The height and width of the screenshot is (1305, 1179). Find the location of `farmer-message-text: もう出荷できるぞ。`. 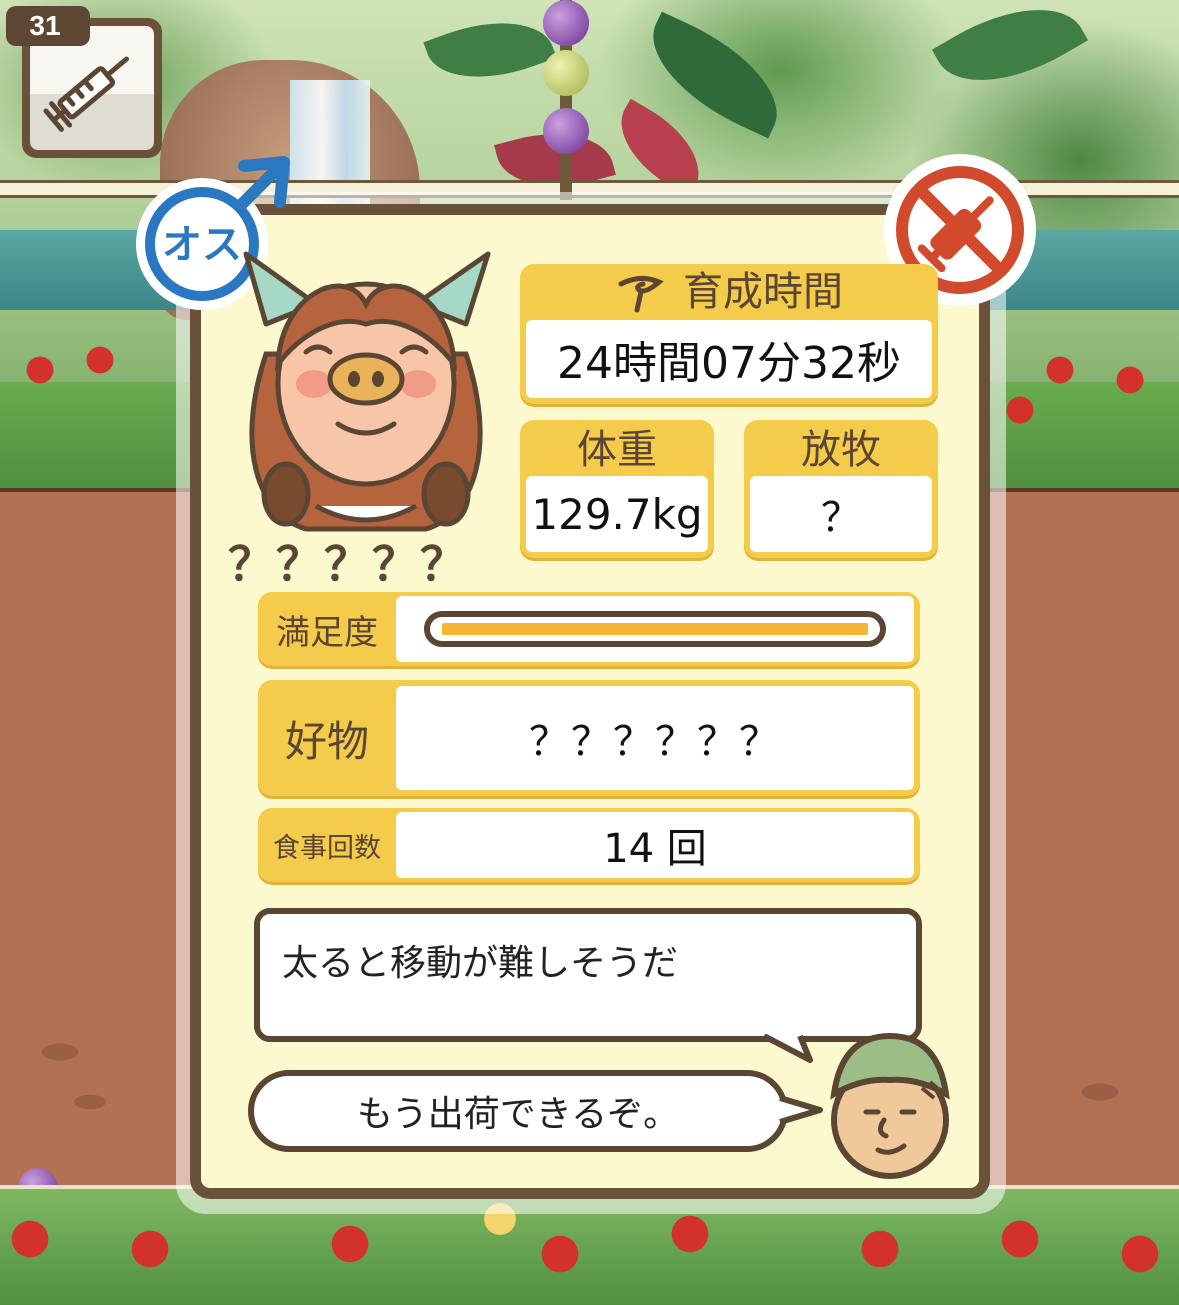

farmer-message-text: もう出荷できるぞ。 is located at coordinates (518, 1114).